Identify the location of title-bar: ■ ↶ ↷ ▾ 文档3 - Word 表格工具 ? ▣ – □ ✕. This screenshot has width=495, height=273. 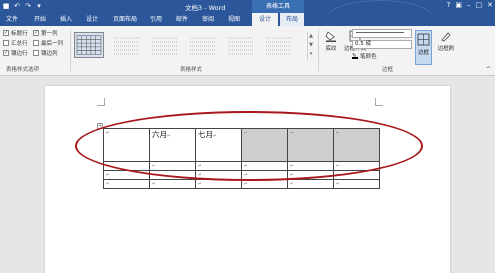
(247, 20).